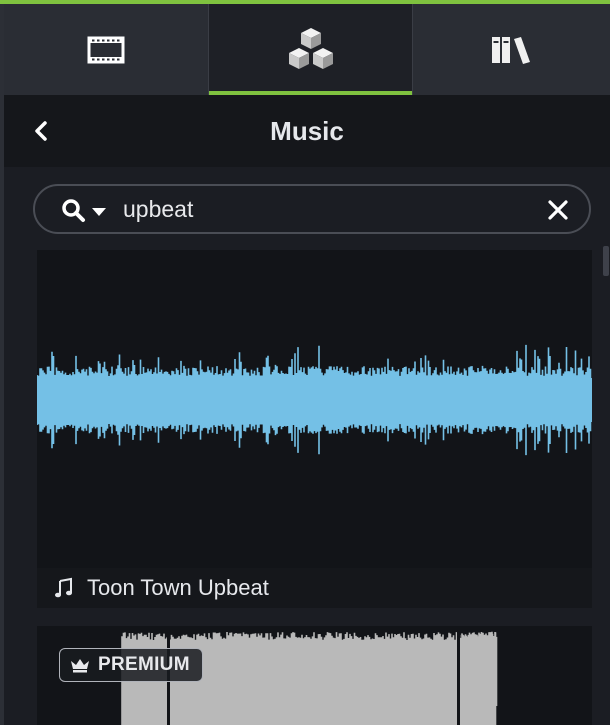 The height and width of the screenshot is (725, 610). I want to click on tab-library, so click(310, 49).